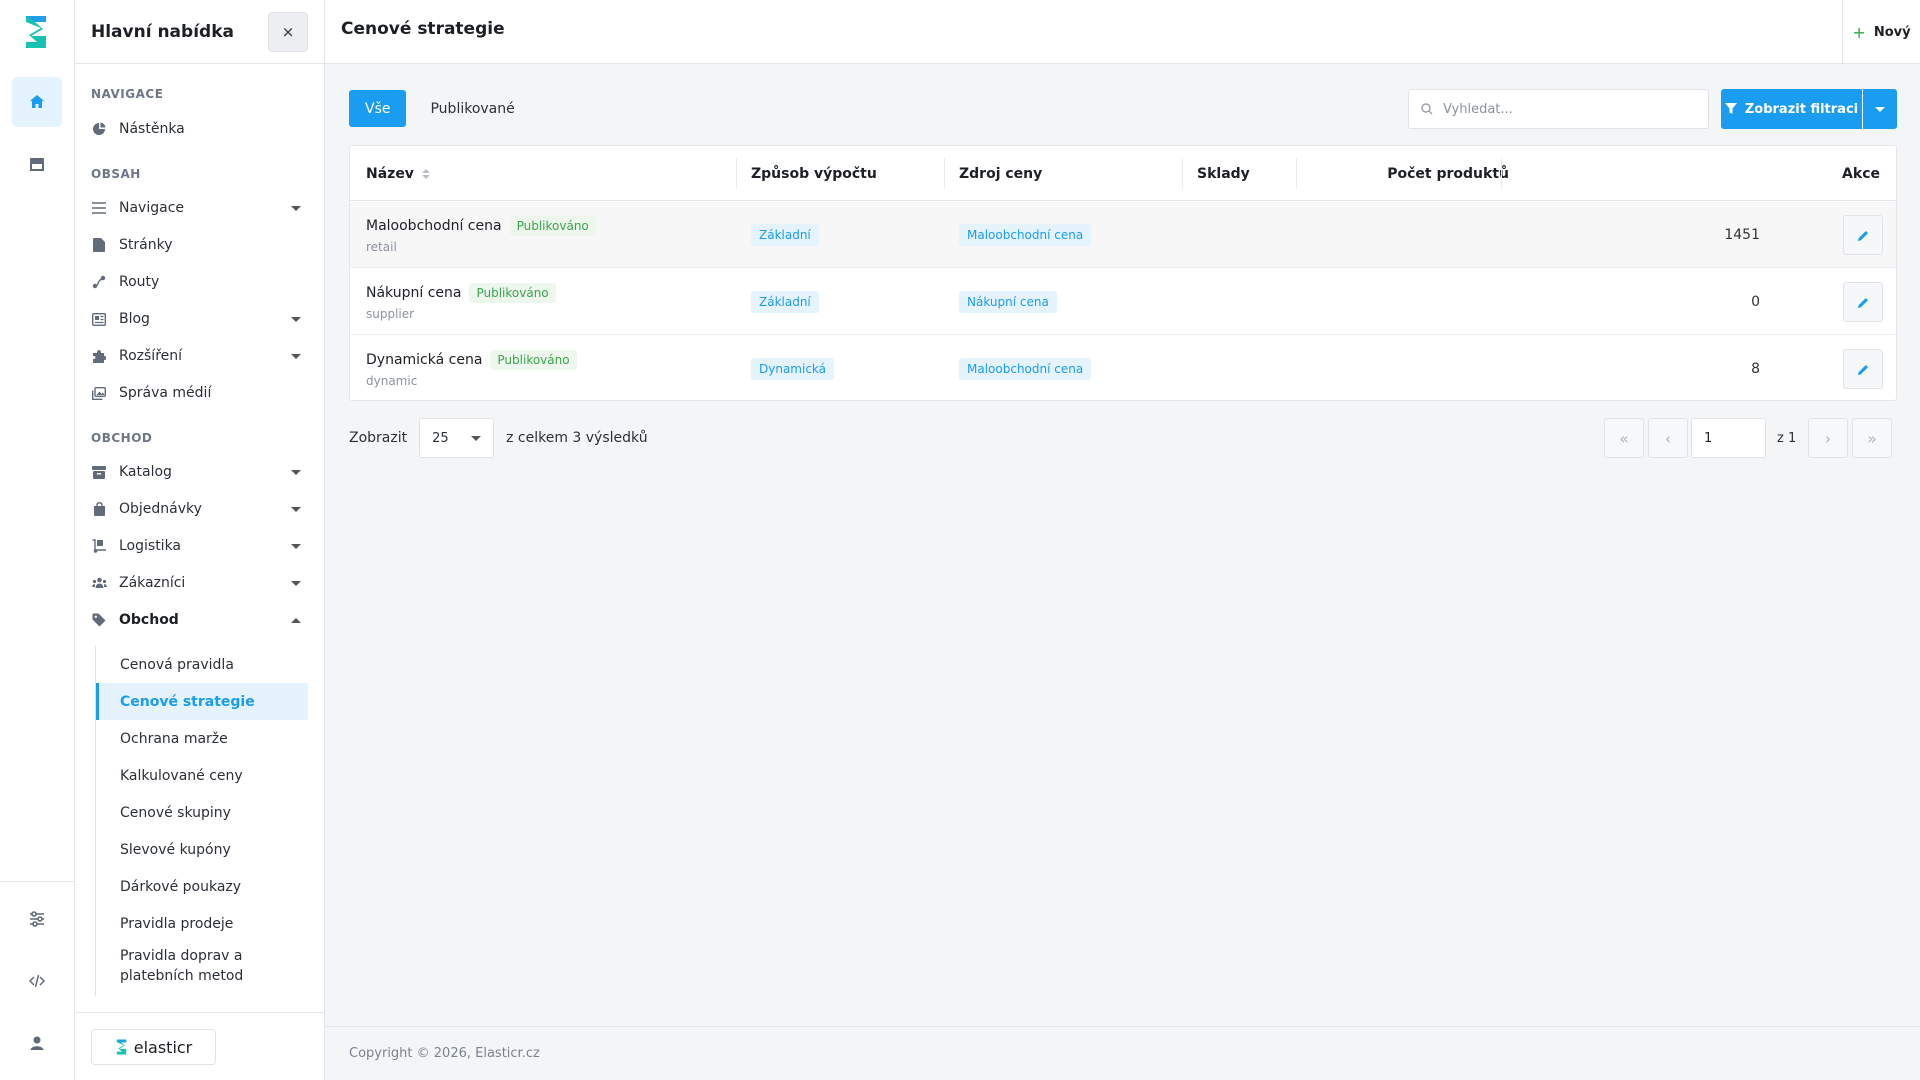 The width and height of the screenshot is (1920, 1080). What do you see at coordinates (145, 472) in the screenshot?
I see `sidebar-item-label: Katalog` at bounding box center [145, 472].